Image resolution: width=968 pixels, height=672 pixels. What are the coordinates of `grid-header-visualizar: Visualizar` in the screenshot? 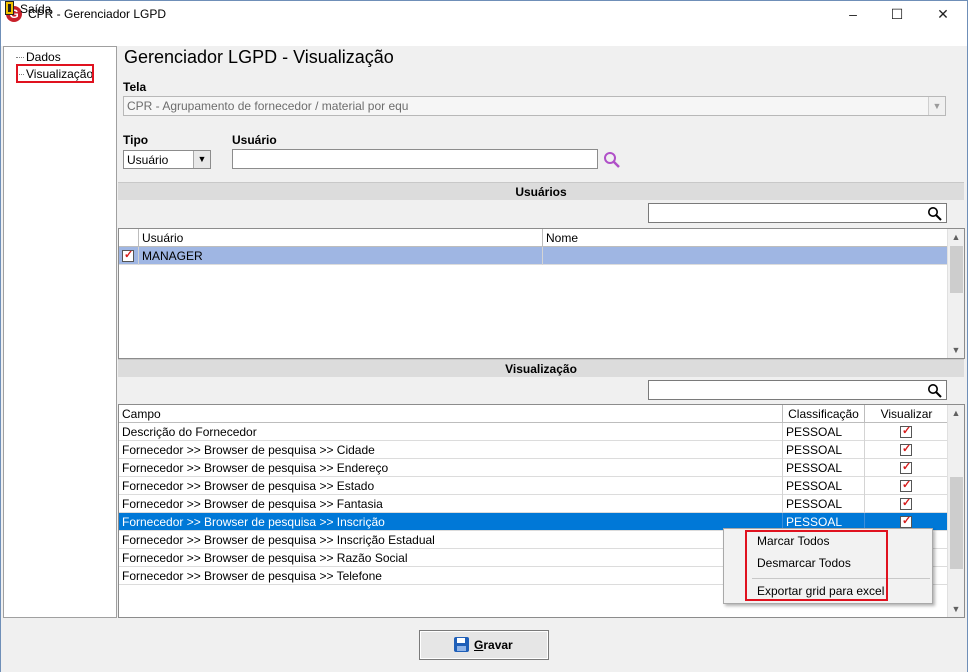 It's located at (907, 414).